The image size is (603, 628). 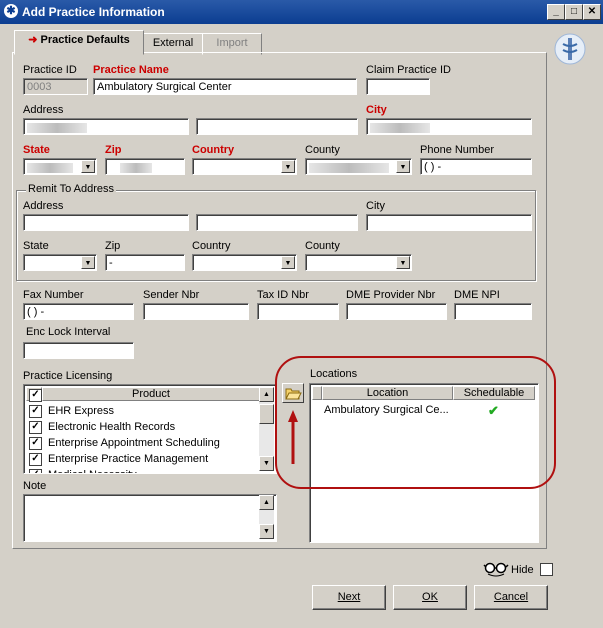 What do you see at coordinates (301, 12) in the screenshot?
I see `title-bar: ✱ Add Practice Information _ □ ✕` at bounding box center [301, 12].